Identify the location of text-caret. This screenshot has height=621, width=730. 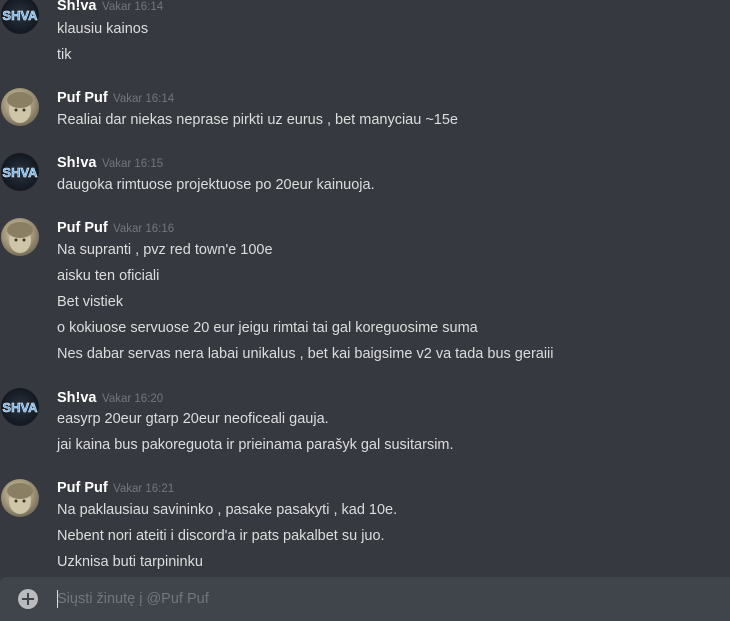
(57, 599).